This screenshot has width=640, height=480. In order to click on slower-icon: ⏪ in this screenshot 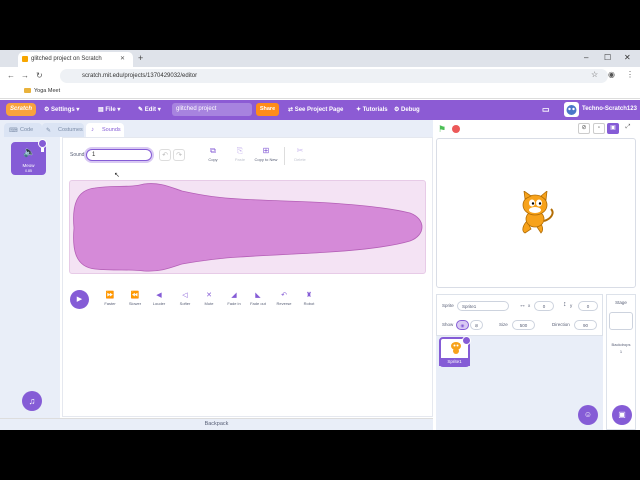, I will do `click(135, 295)`.